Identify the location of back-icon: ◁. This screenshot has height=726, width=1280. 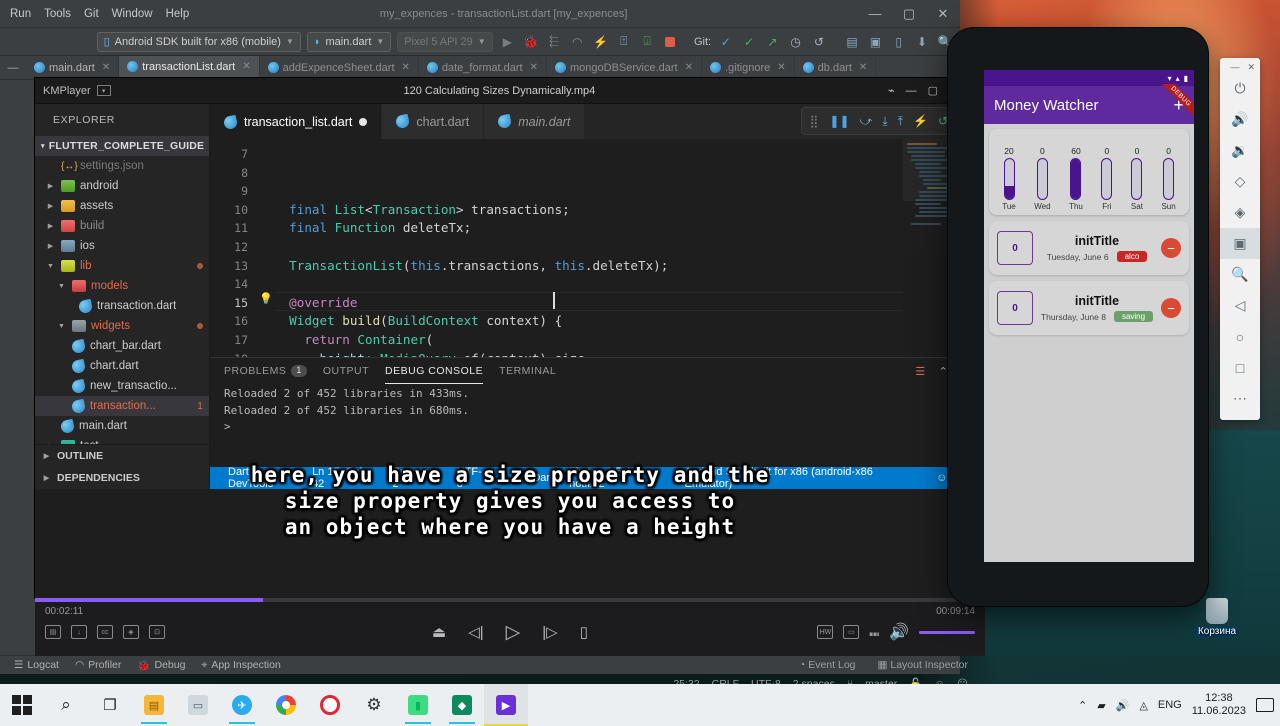
(1240, 305).